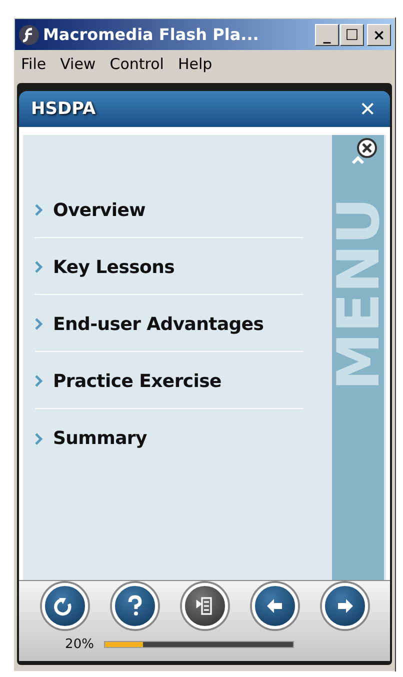 This screenshot has width=403, height=677. What do you see at coordinates (367, 148) in the screenshot?
I see `close-icon` at bounding box center [367, 148].